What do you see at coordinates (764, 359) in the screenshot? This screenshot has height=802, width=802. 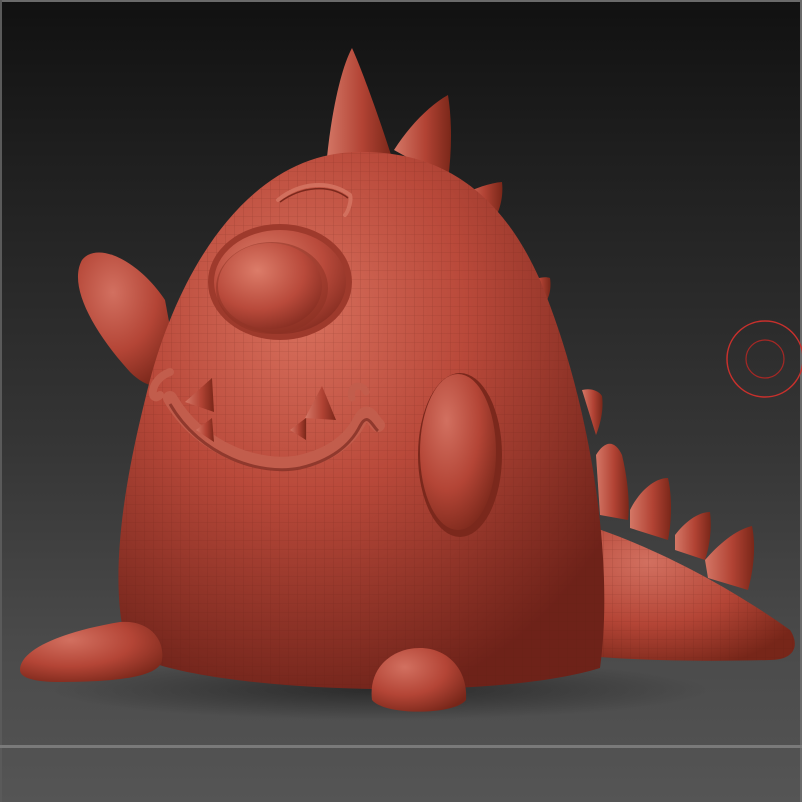 I see `brush-cursor-icon` at bounding box center [764, 359].